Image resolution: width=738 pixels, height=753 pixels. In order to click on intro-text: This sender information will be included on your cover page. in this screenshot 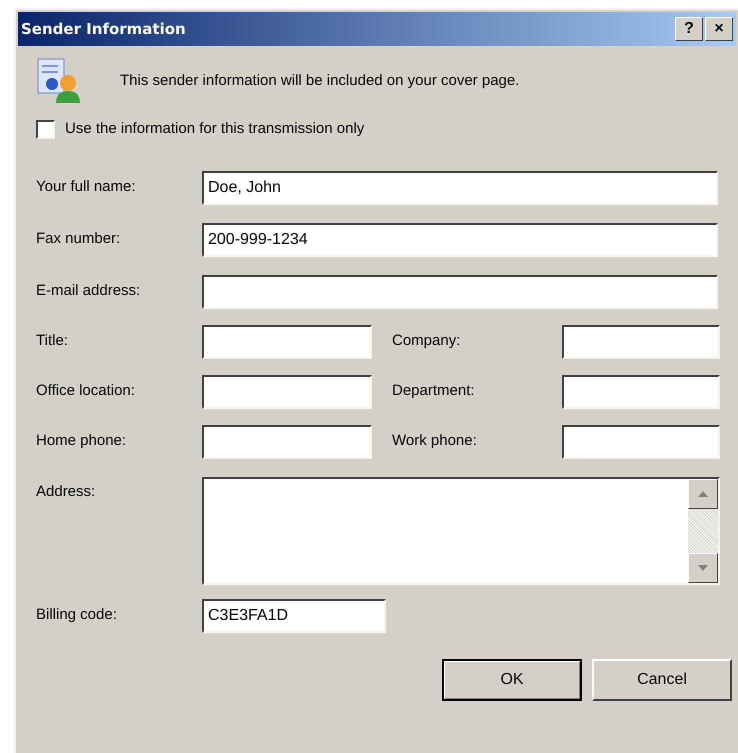, I will do `click(320, 80)`.